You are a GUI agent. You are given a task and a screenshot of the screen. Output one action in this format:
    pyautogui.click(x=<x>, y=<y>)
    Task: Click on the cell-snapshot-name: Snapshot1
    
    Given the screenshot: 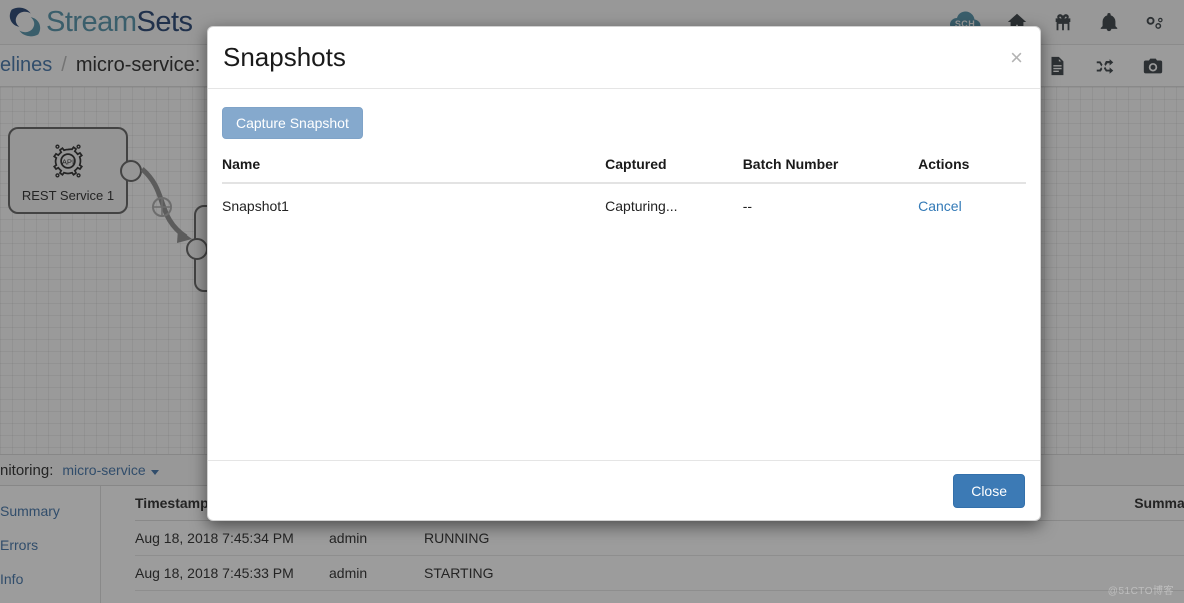 What is the action you would take?
    pyautogui.click(x=255, y=206)
    